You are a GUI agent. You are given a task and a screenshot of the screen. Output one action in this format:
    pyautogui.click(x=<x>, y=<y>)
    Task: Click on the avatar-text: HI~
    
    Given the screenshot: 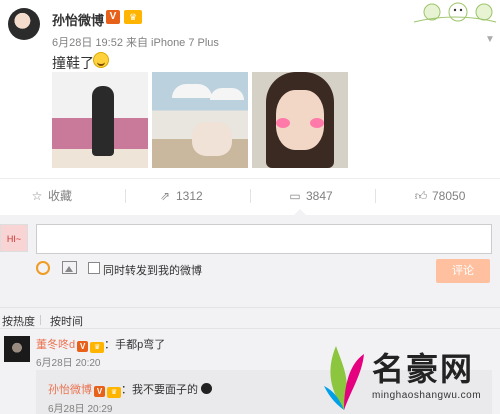 What is the action you would take?
    pyautogui.click(x=14, y=239)
    